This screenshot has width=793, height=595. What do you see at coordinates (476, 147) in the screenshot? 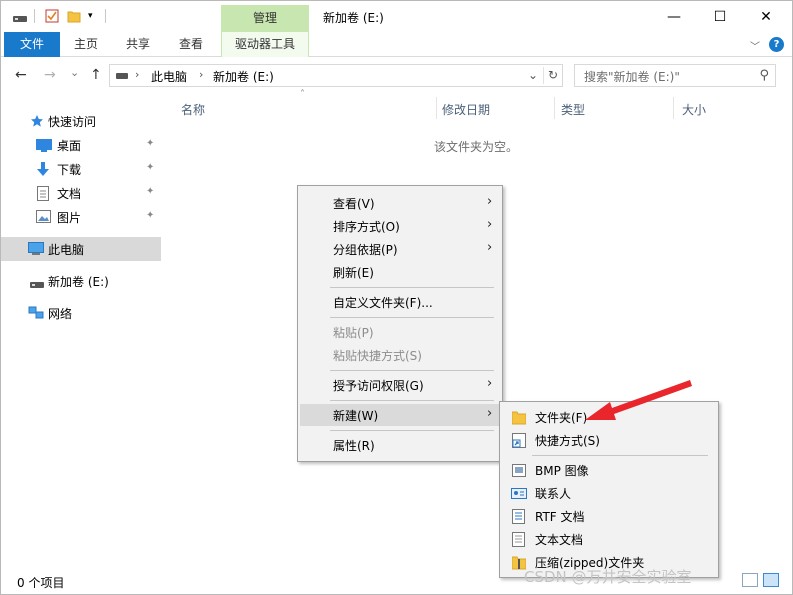
I see `empty-folder-message: 该文件夹为空。` at bounding box center [476, 147].